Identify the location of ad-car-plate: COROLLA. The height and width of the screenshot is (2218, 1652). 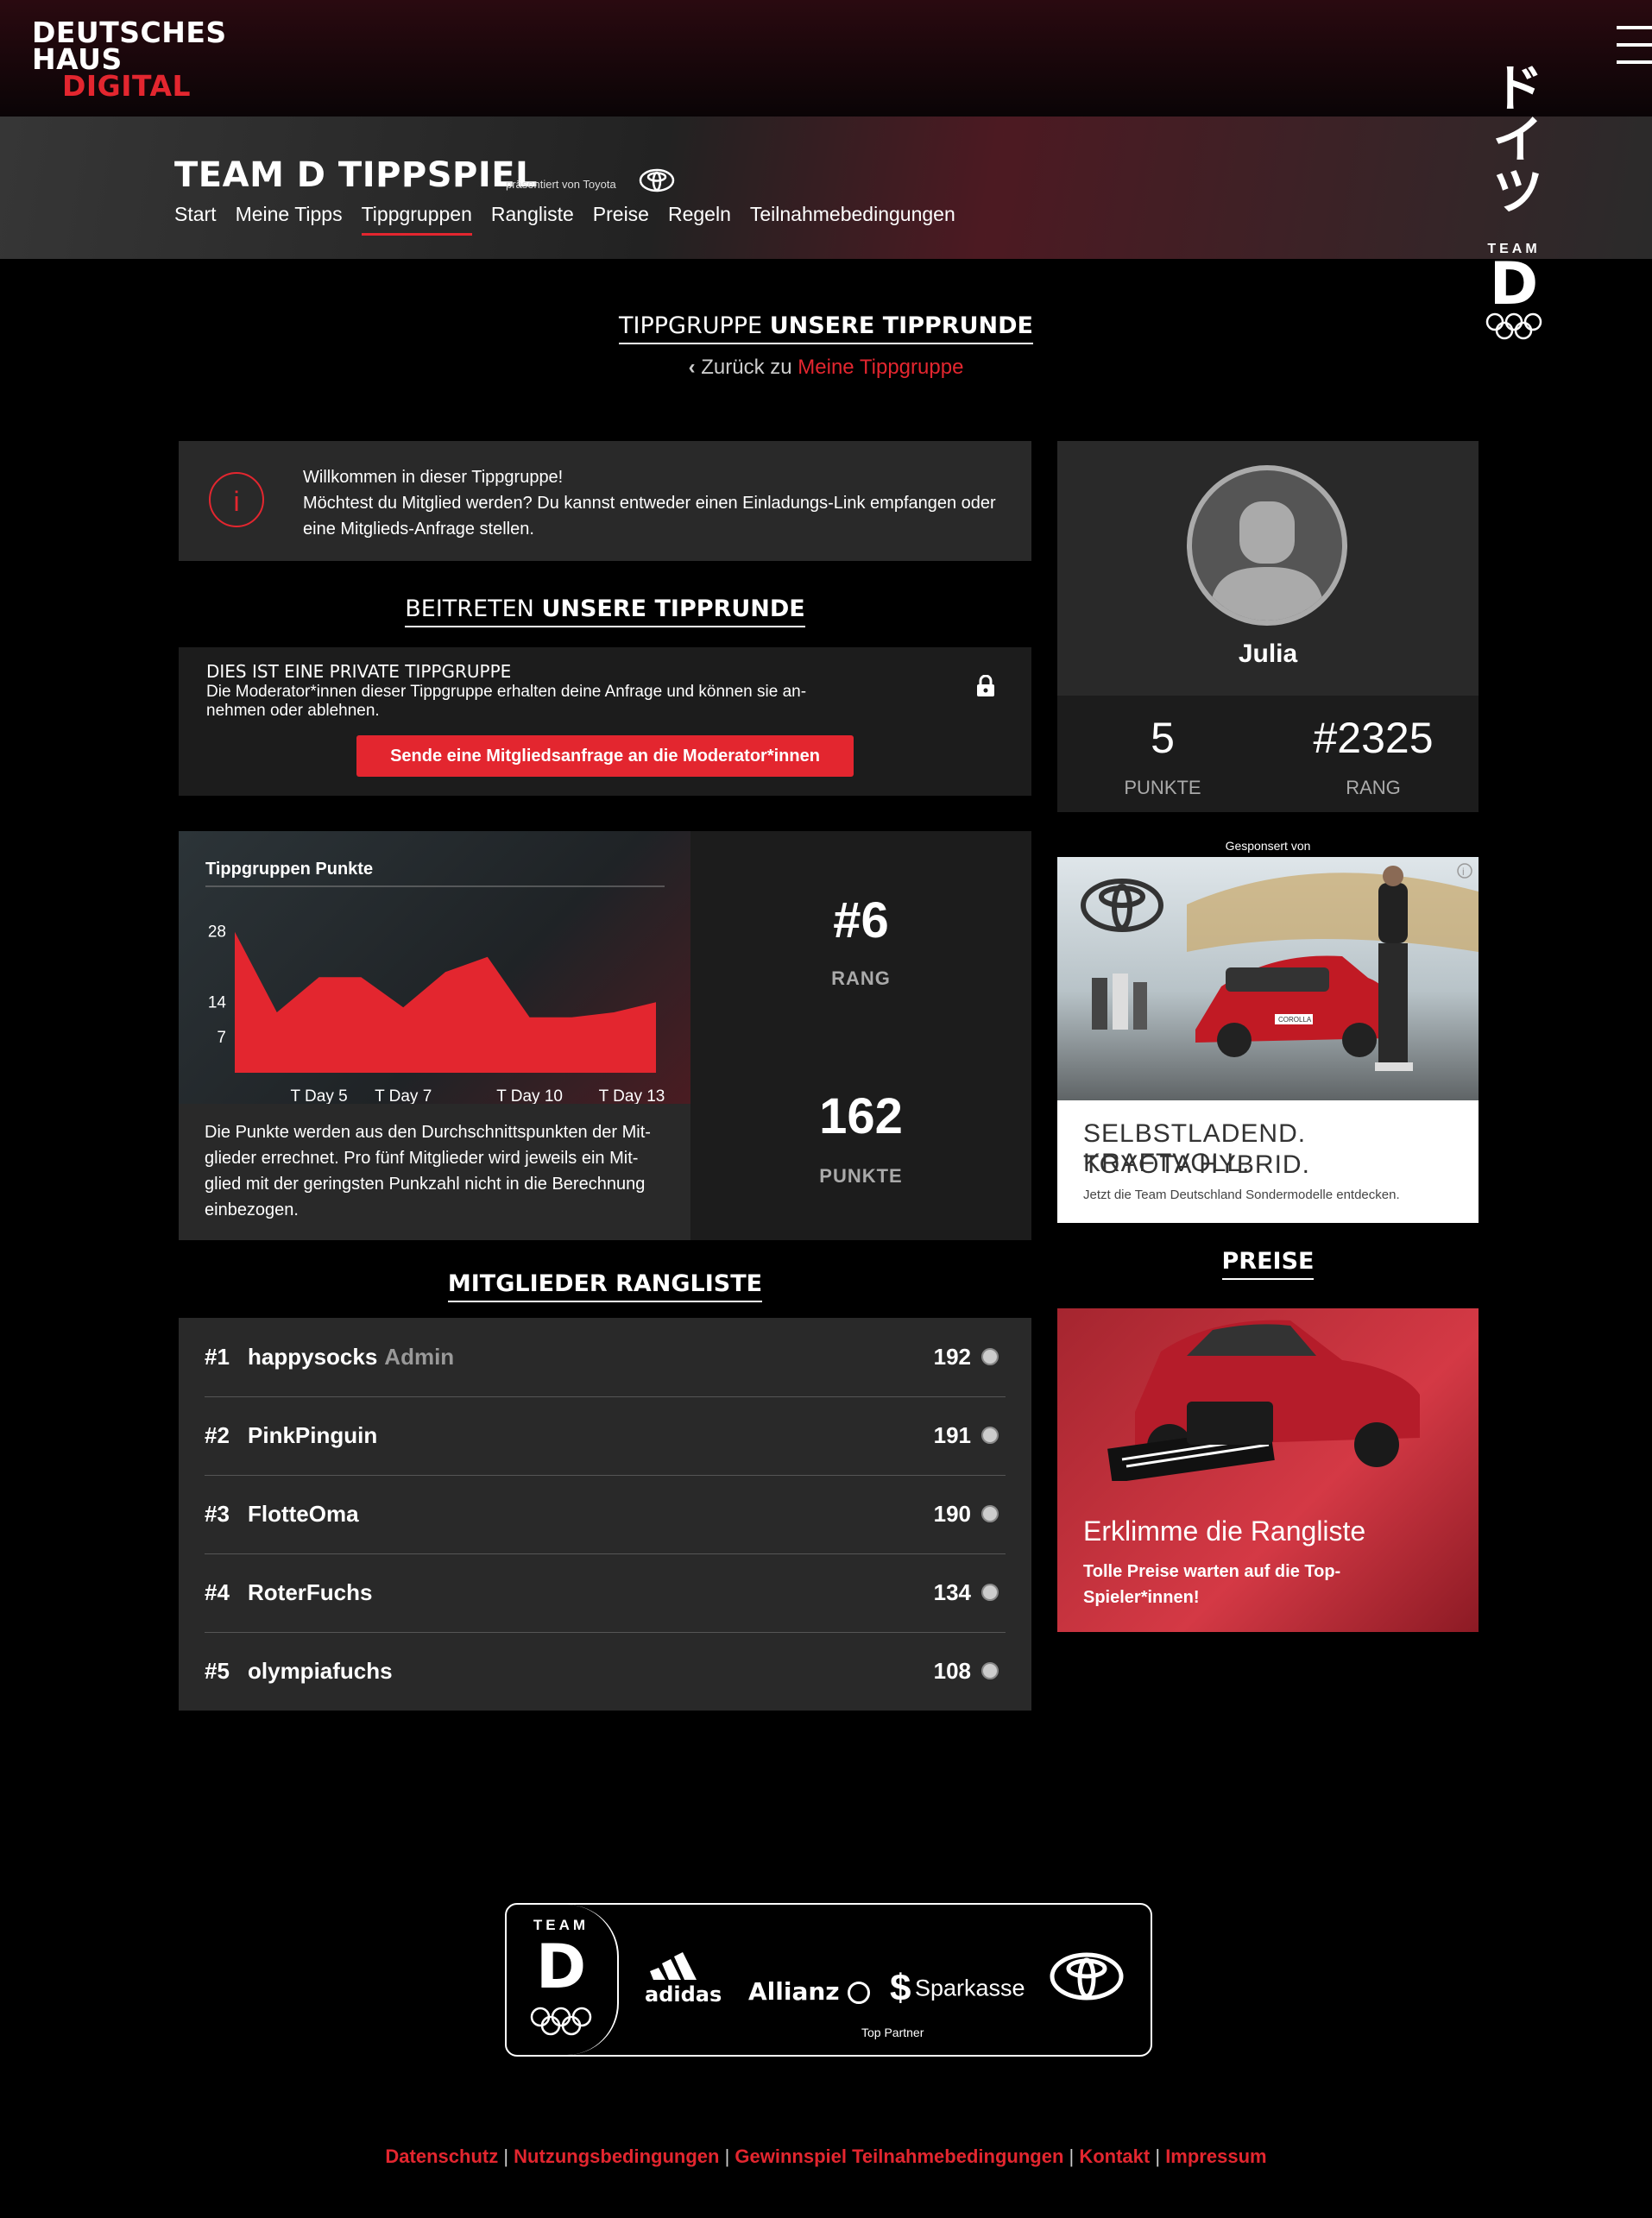
(1295, 1020).